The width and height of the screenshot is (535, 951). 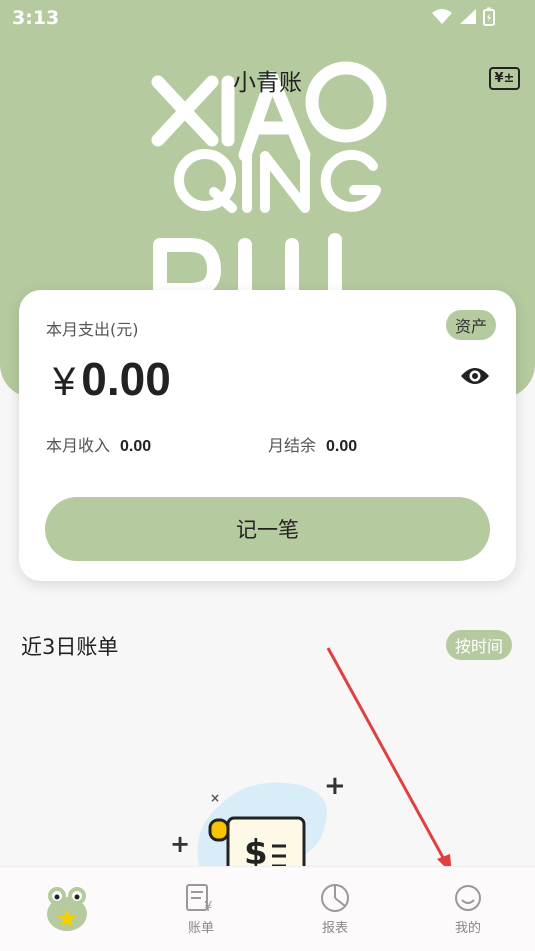 What do you see at coordinates (504, 78) in the screenshot?
I see `calculator-button: ¥±` at bounding box center [504, 78].